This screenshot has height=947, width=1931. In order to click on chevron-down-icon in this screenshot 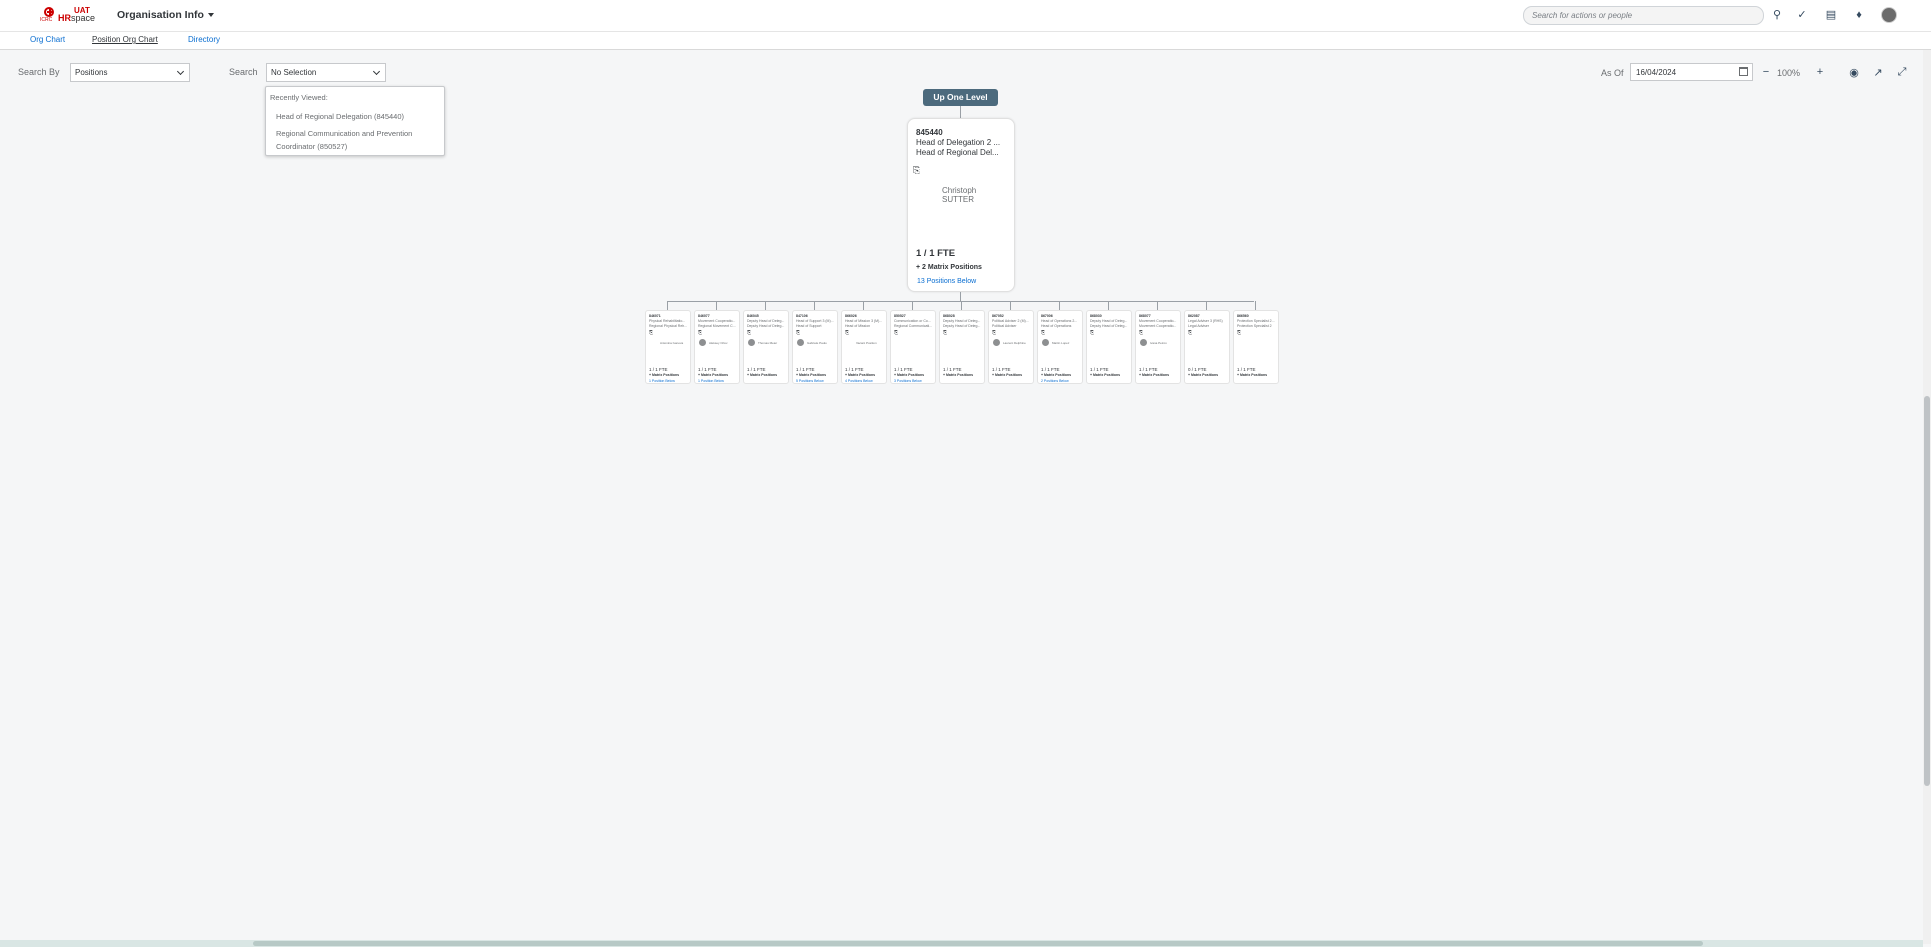, I will do `click(376, 71)`.